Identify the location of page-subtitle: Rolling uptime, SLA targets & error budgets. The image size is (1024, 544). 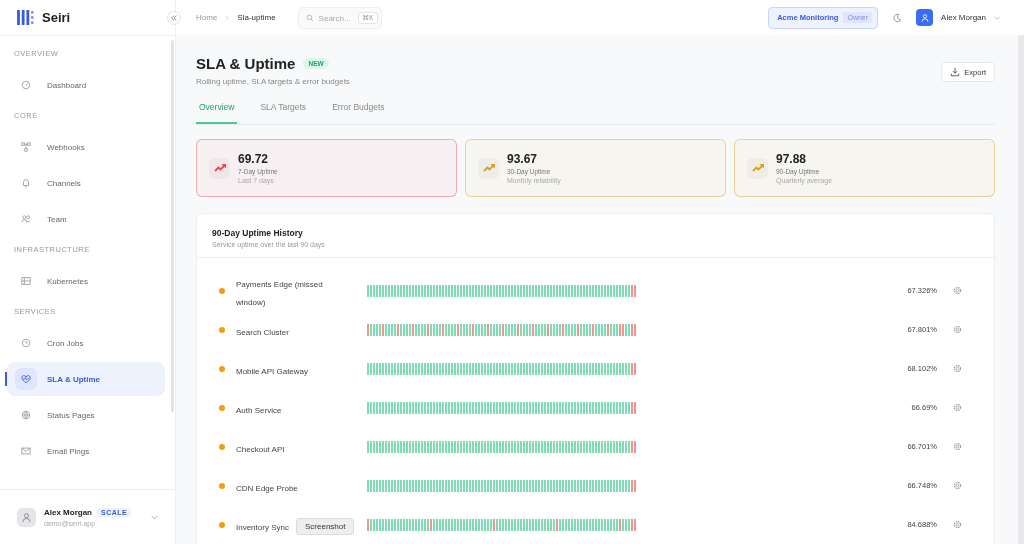
(273, 81).